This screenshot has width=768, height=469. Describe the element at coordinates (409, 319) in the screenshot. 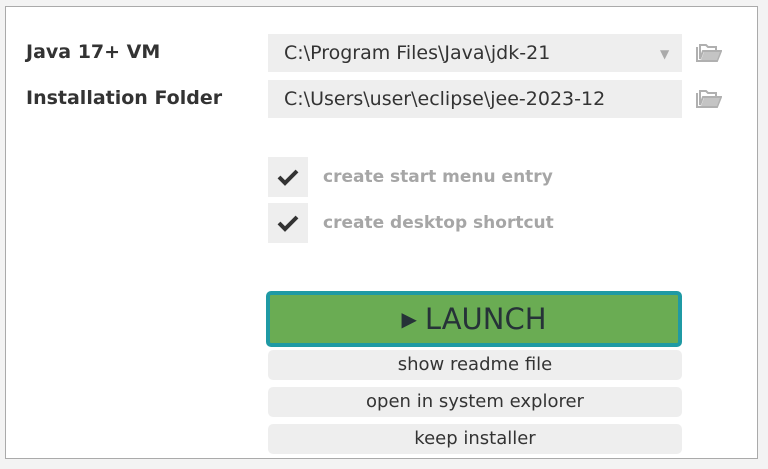

I see `play-icon: ▶` at that location.